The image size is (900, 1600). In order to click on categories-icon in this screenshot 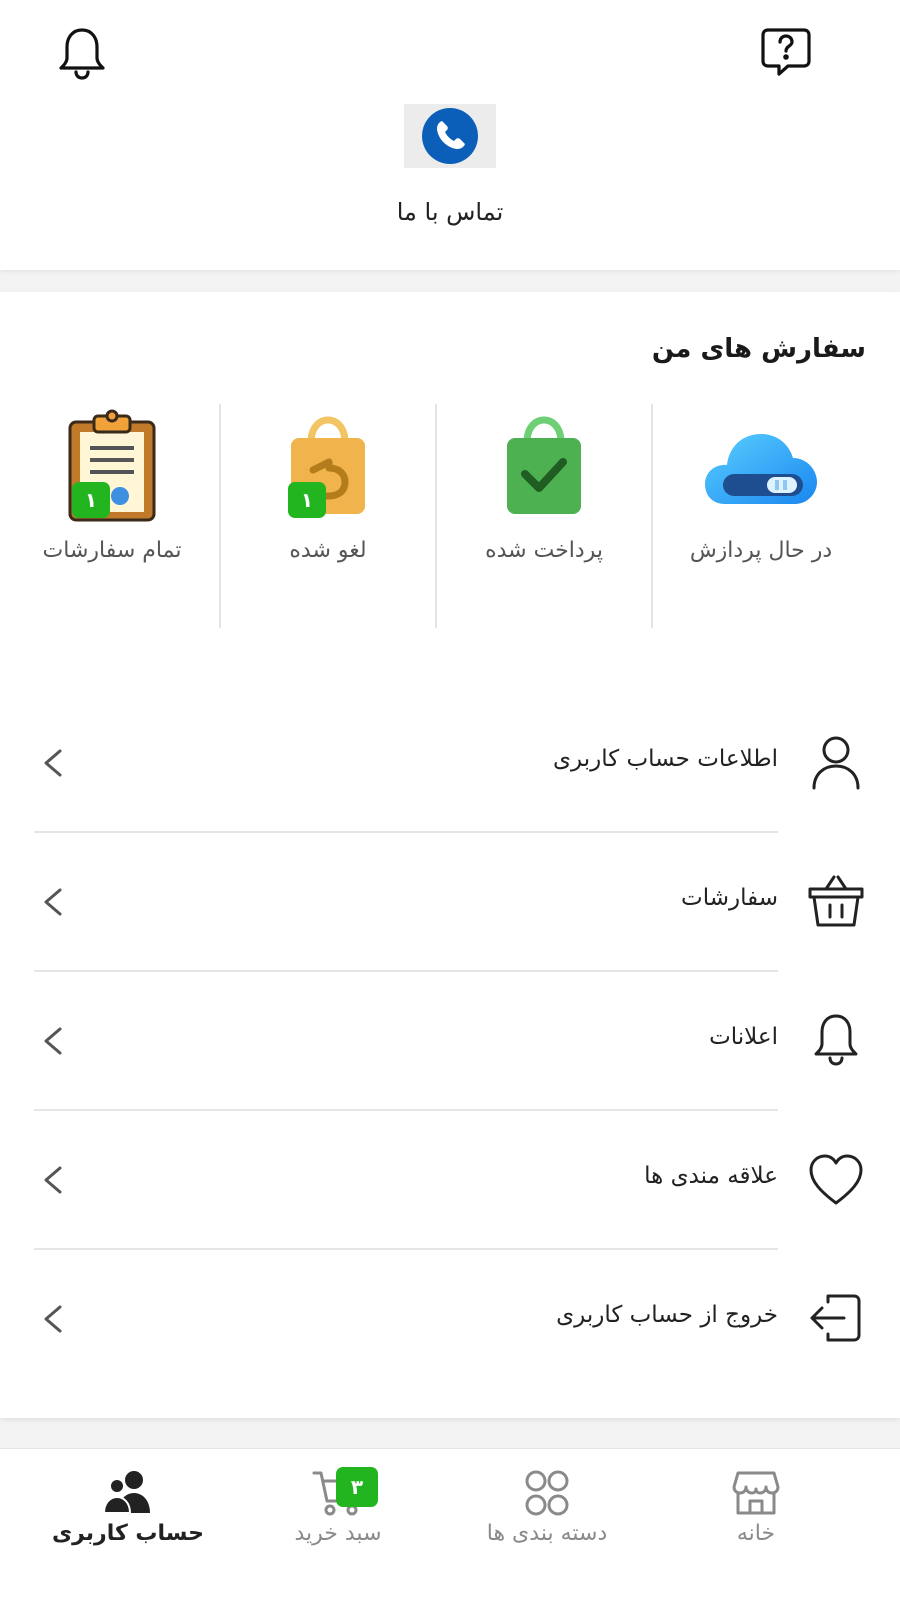, I will do `click(547, 1493)`.